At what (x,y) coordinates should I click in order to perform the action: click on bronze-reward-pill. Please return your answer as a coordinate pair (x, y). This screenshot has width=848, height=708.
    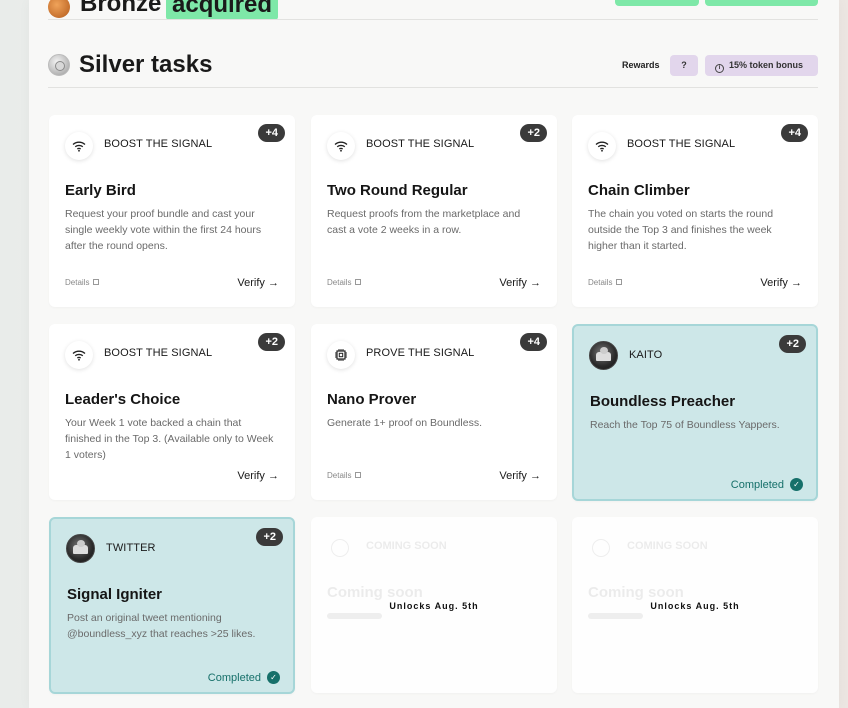
    Looking at the image, I should click on (657, 3).